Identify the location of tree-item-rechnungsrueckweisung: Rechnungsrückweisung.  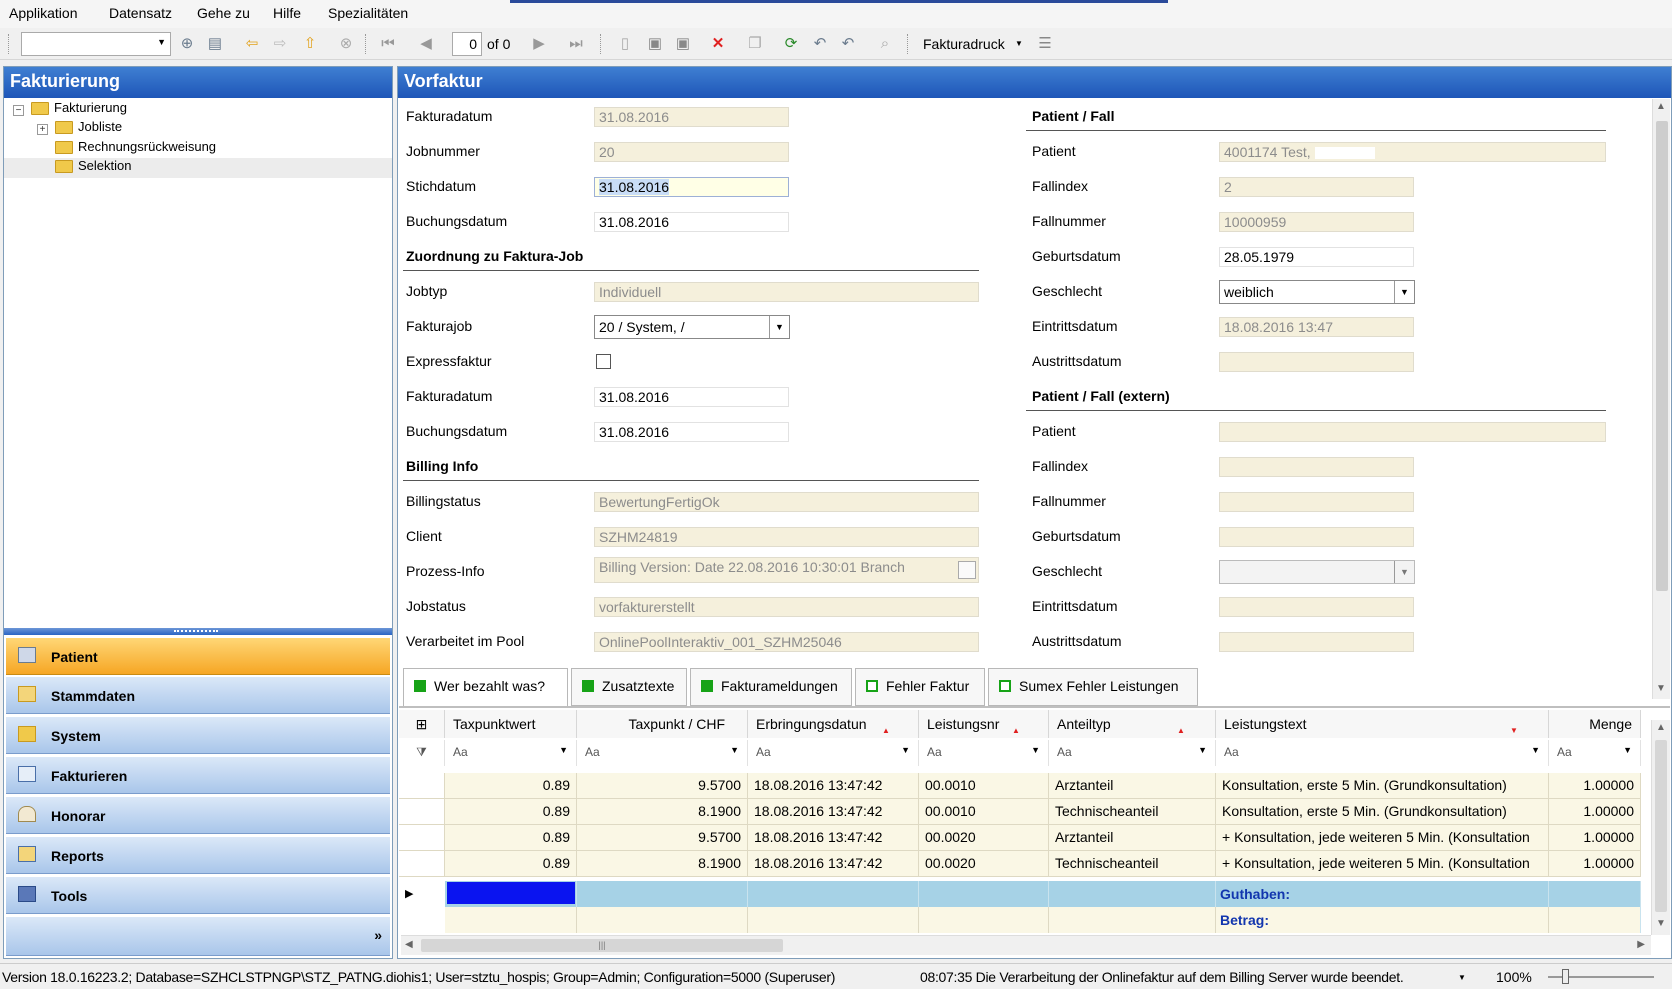
(135, 149).